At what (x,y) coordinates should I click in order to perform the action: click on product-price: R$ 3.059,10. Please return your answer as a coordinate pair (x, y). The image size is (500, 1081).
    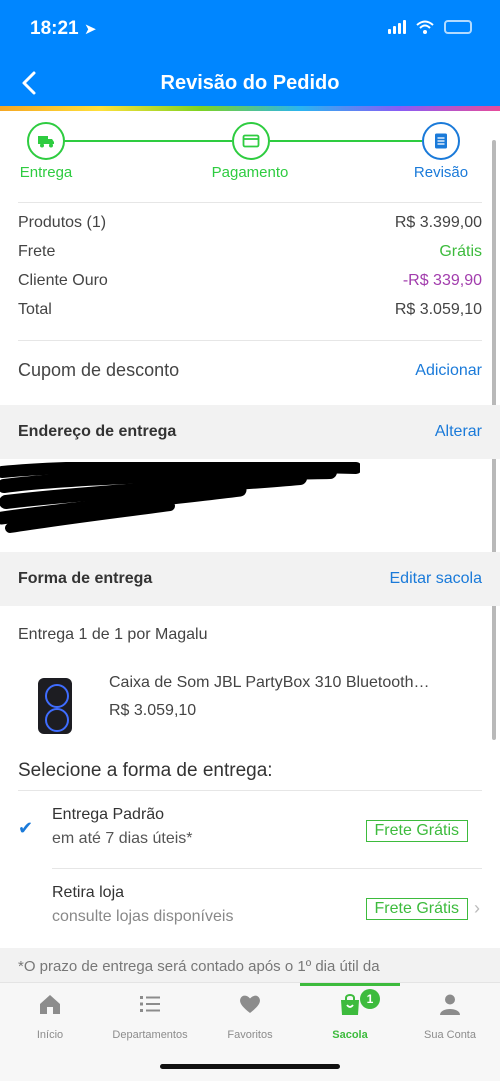
    Looking at the image, I should click on (153, 710).